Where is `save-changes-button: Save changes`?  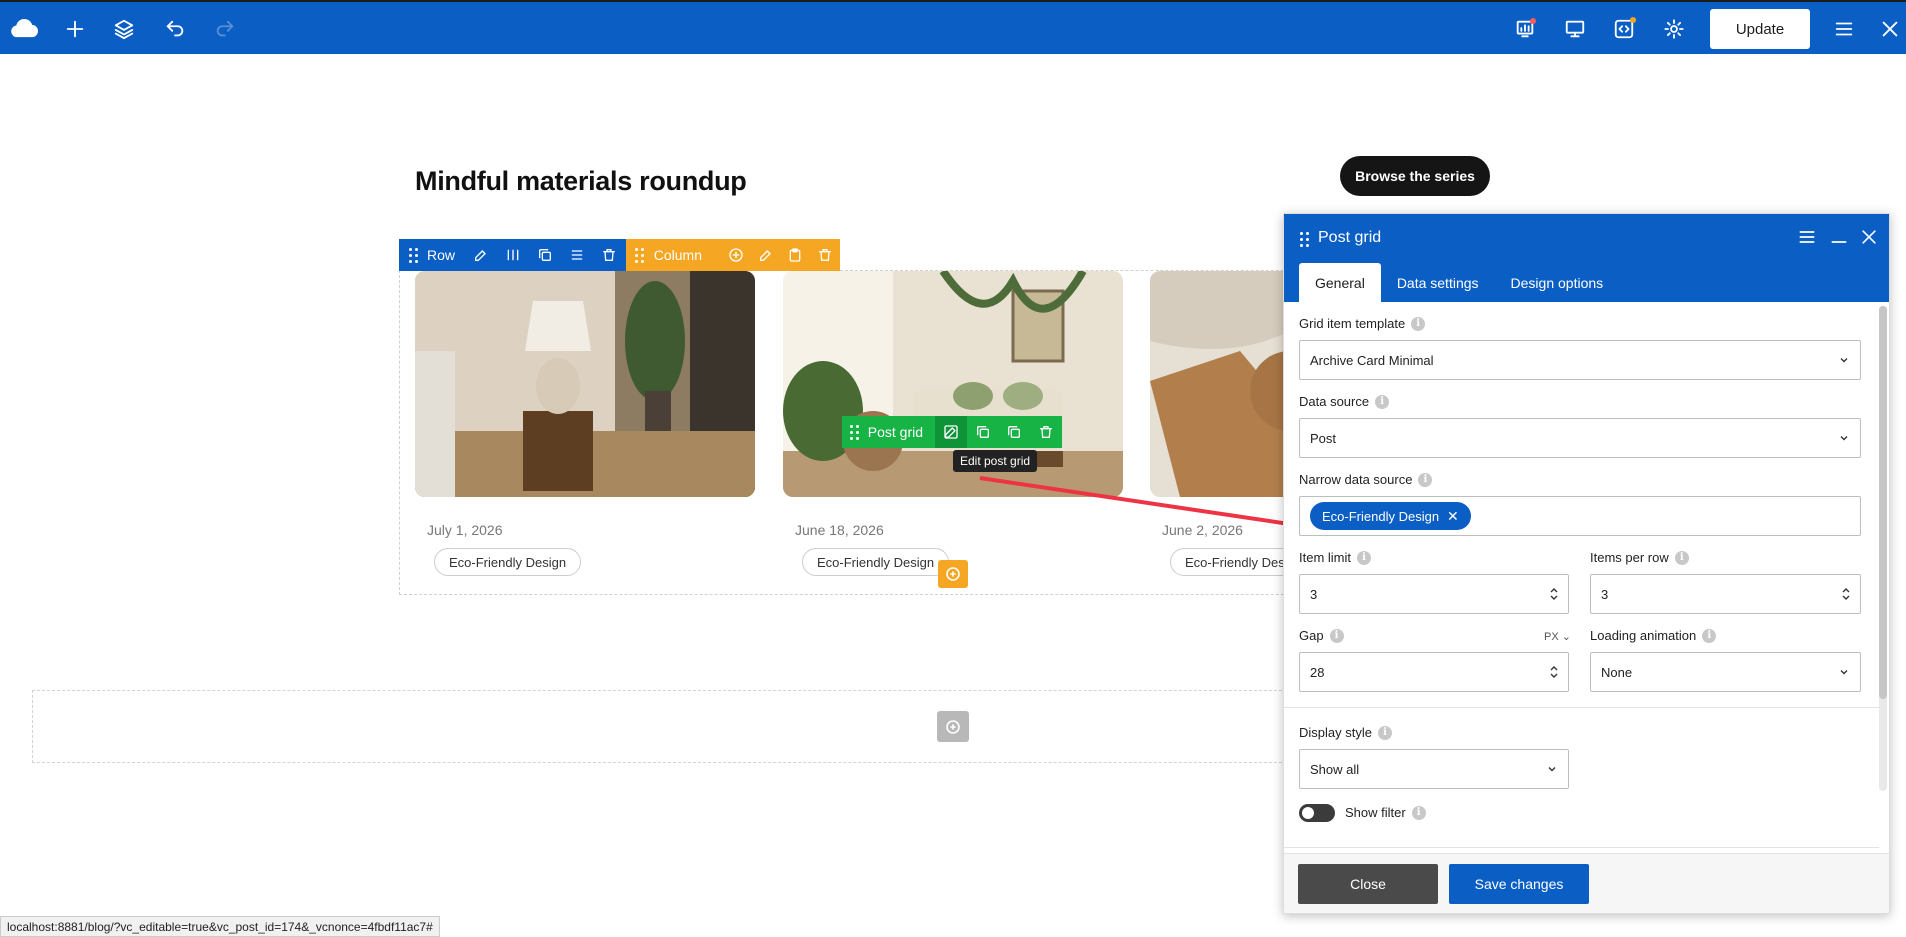 save-changes-button: Save changes is located at coordinates (1519, 884).